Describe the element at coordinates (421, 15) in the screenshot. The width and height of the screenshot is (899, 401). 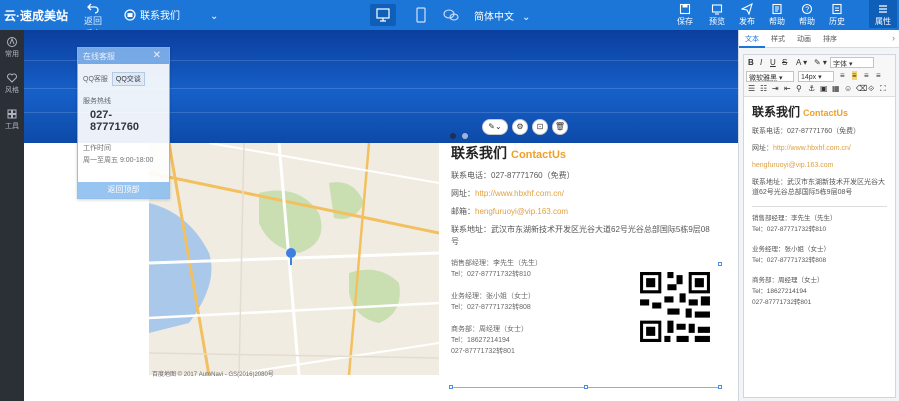
I see `mobile-view-button` at that location.